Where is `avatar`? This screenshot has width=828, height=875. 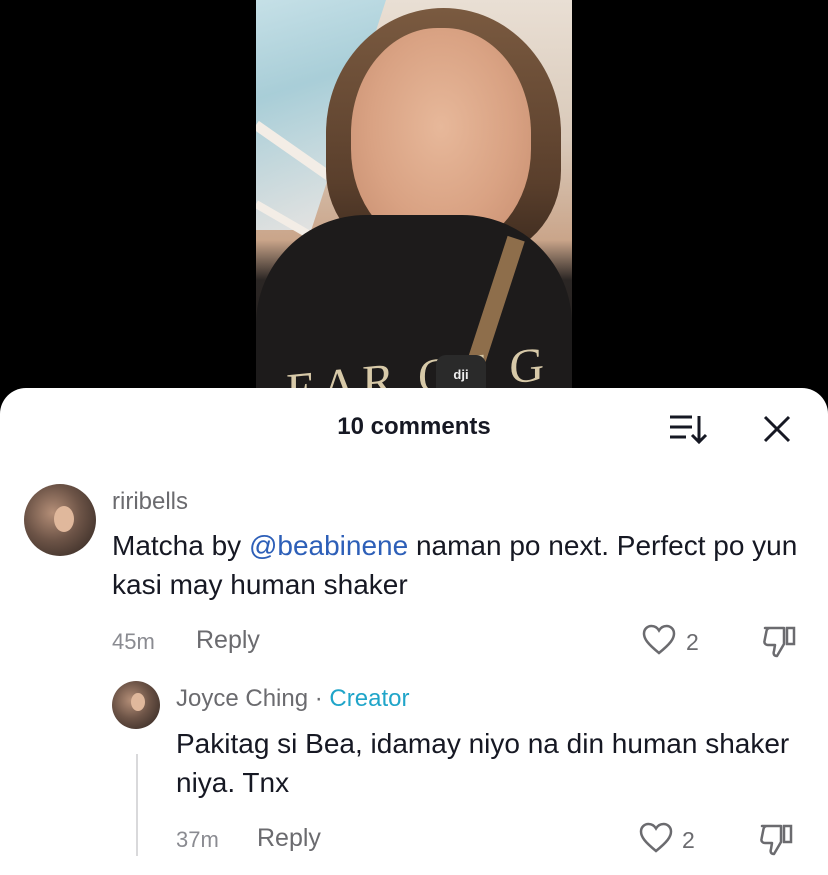 avatar is located at coordinates (60, 520).